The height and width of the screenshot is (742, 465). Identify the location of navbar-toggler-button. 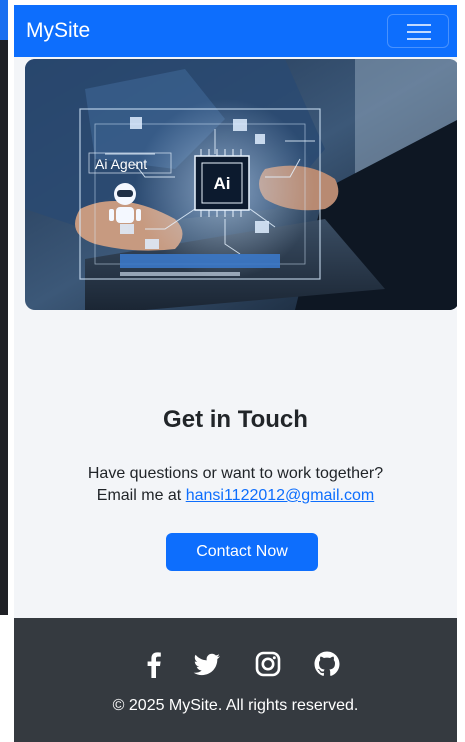
(418, 31).